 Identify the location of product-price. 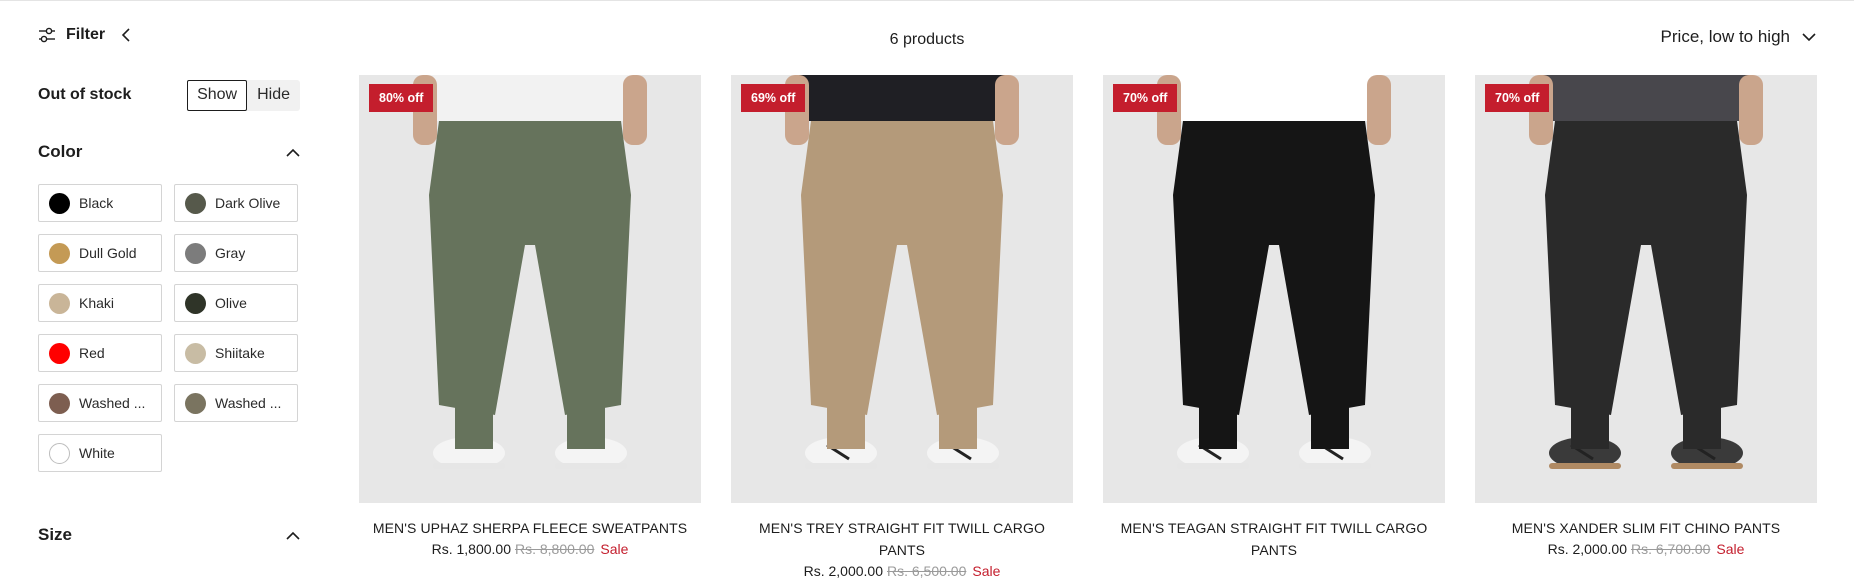
(1274, 571).